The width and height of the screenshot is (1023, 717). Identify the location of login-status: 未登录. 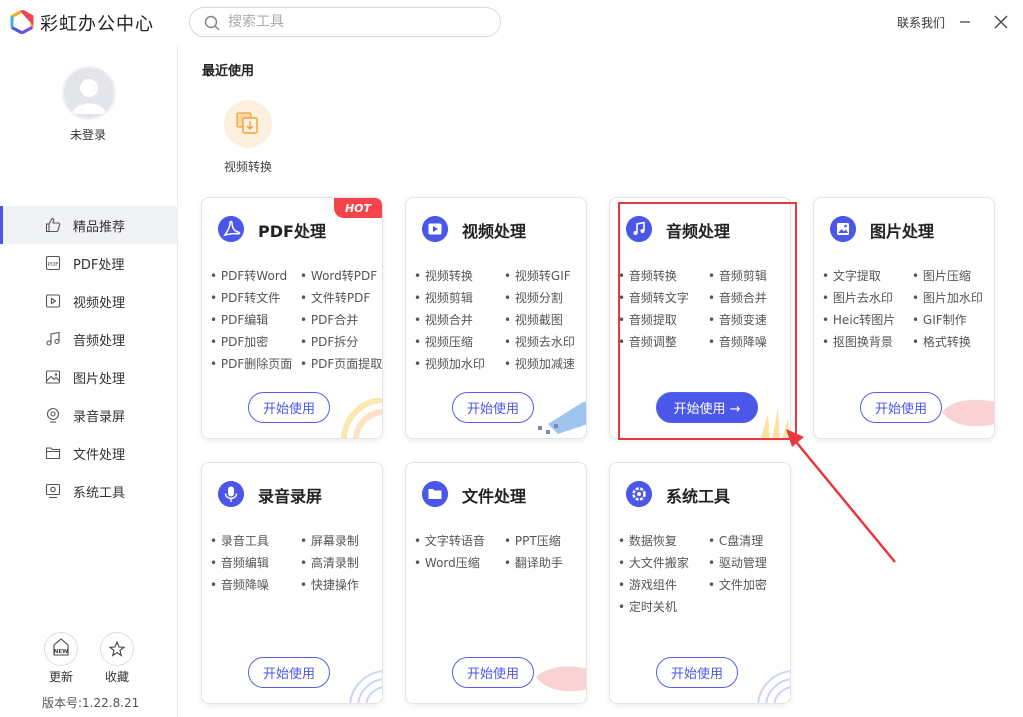
(88, 134).